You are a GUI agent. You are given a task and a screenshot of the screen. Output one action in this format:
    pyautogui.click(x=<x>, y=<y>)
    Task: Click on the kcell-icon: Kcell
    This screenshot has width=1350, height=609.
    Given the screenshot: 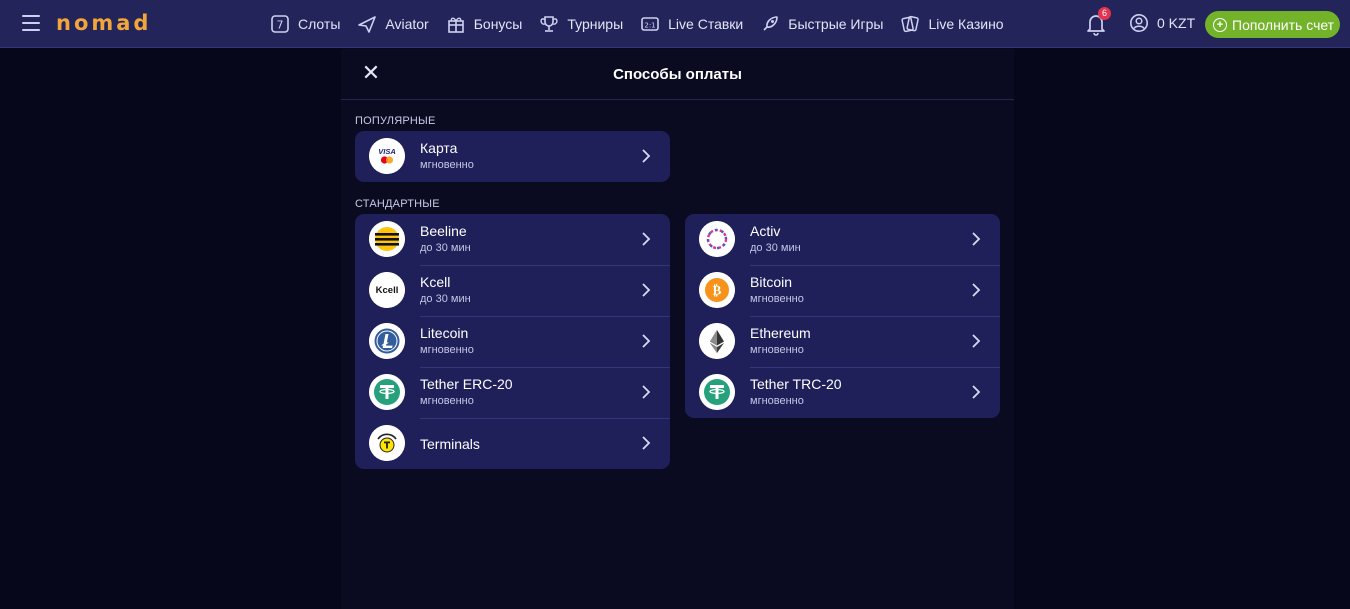 What is the action you would take?
    pyautogui.click(x=387, y=290)
    